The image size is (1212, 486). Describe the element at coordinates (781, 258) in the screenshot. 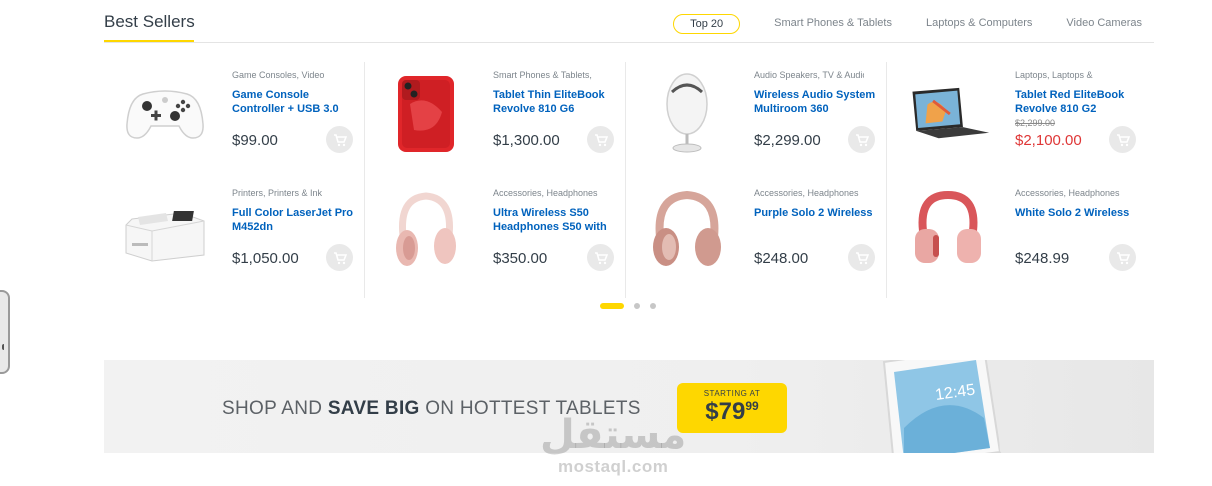

I see `product-price: $248.00` at that location.